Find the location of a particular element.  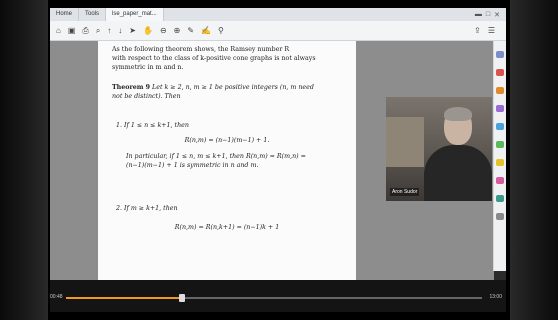

item-2: 2. If m ≥ k+1, then is located at coordinates (147, 208).